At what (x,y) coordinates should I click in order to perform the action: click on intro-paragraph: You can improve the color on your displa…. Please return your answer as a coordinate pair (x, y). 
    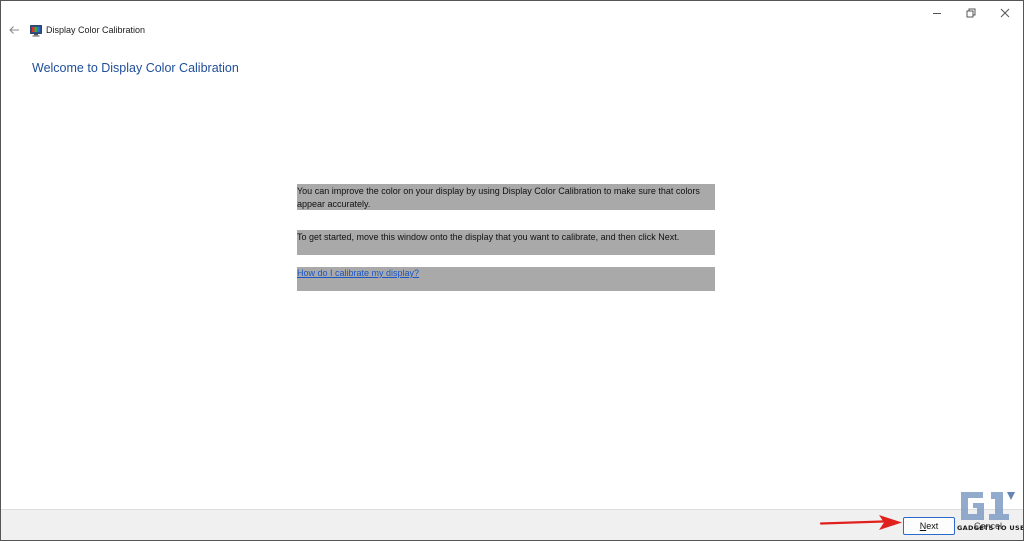
    Looking at the image, I should click on (506, 197).